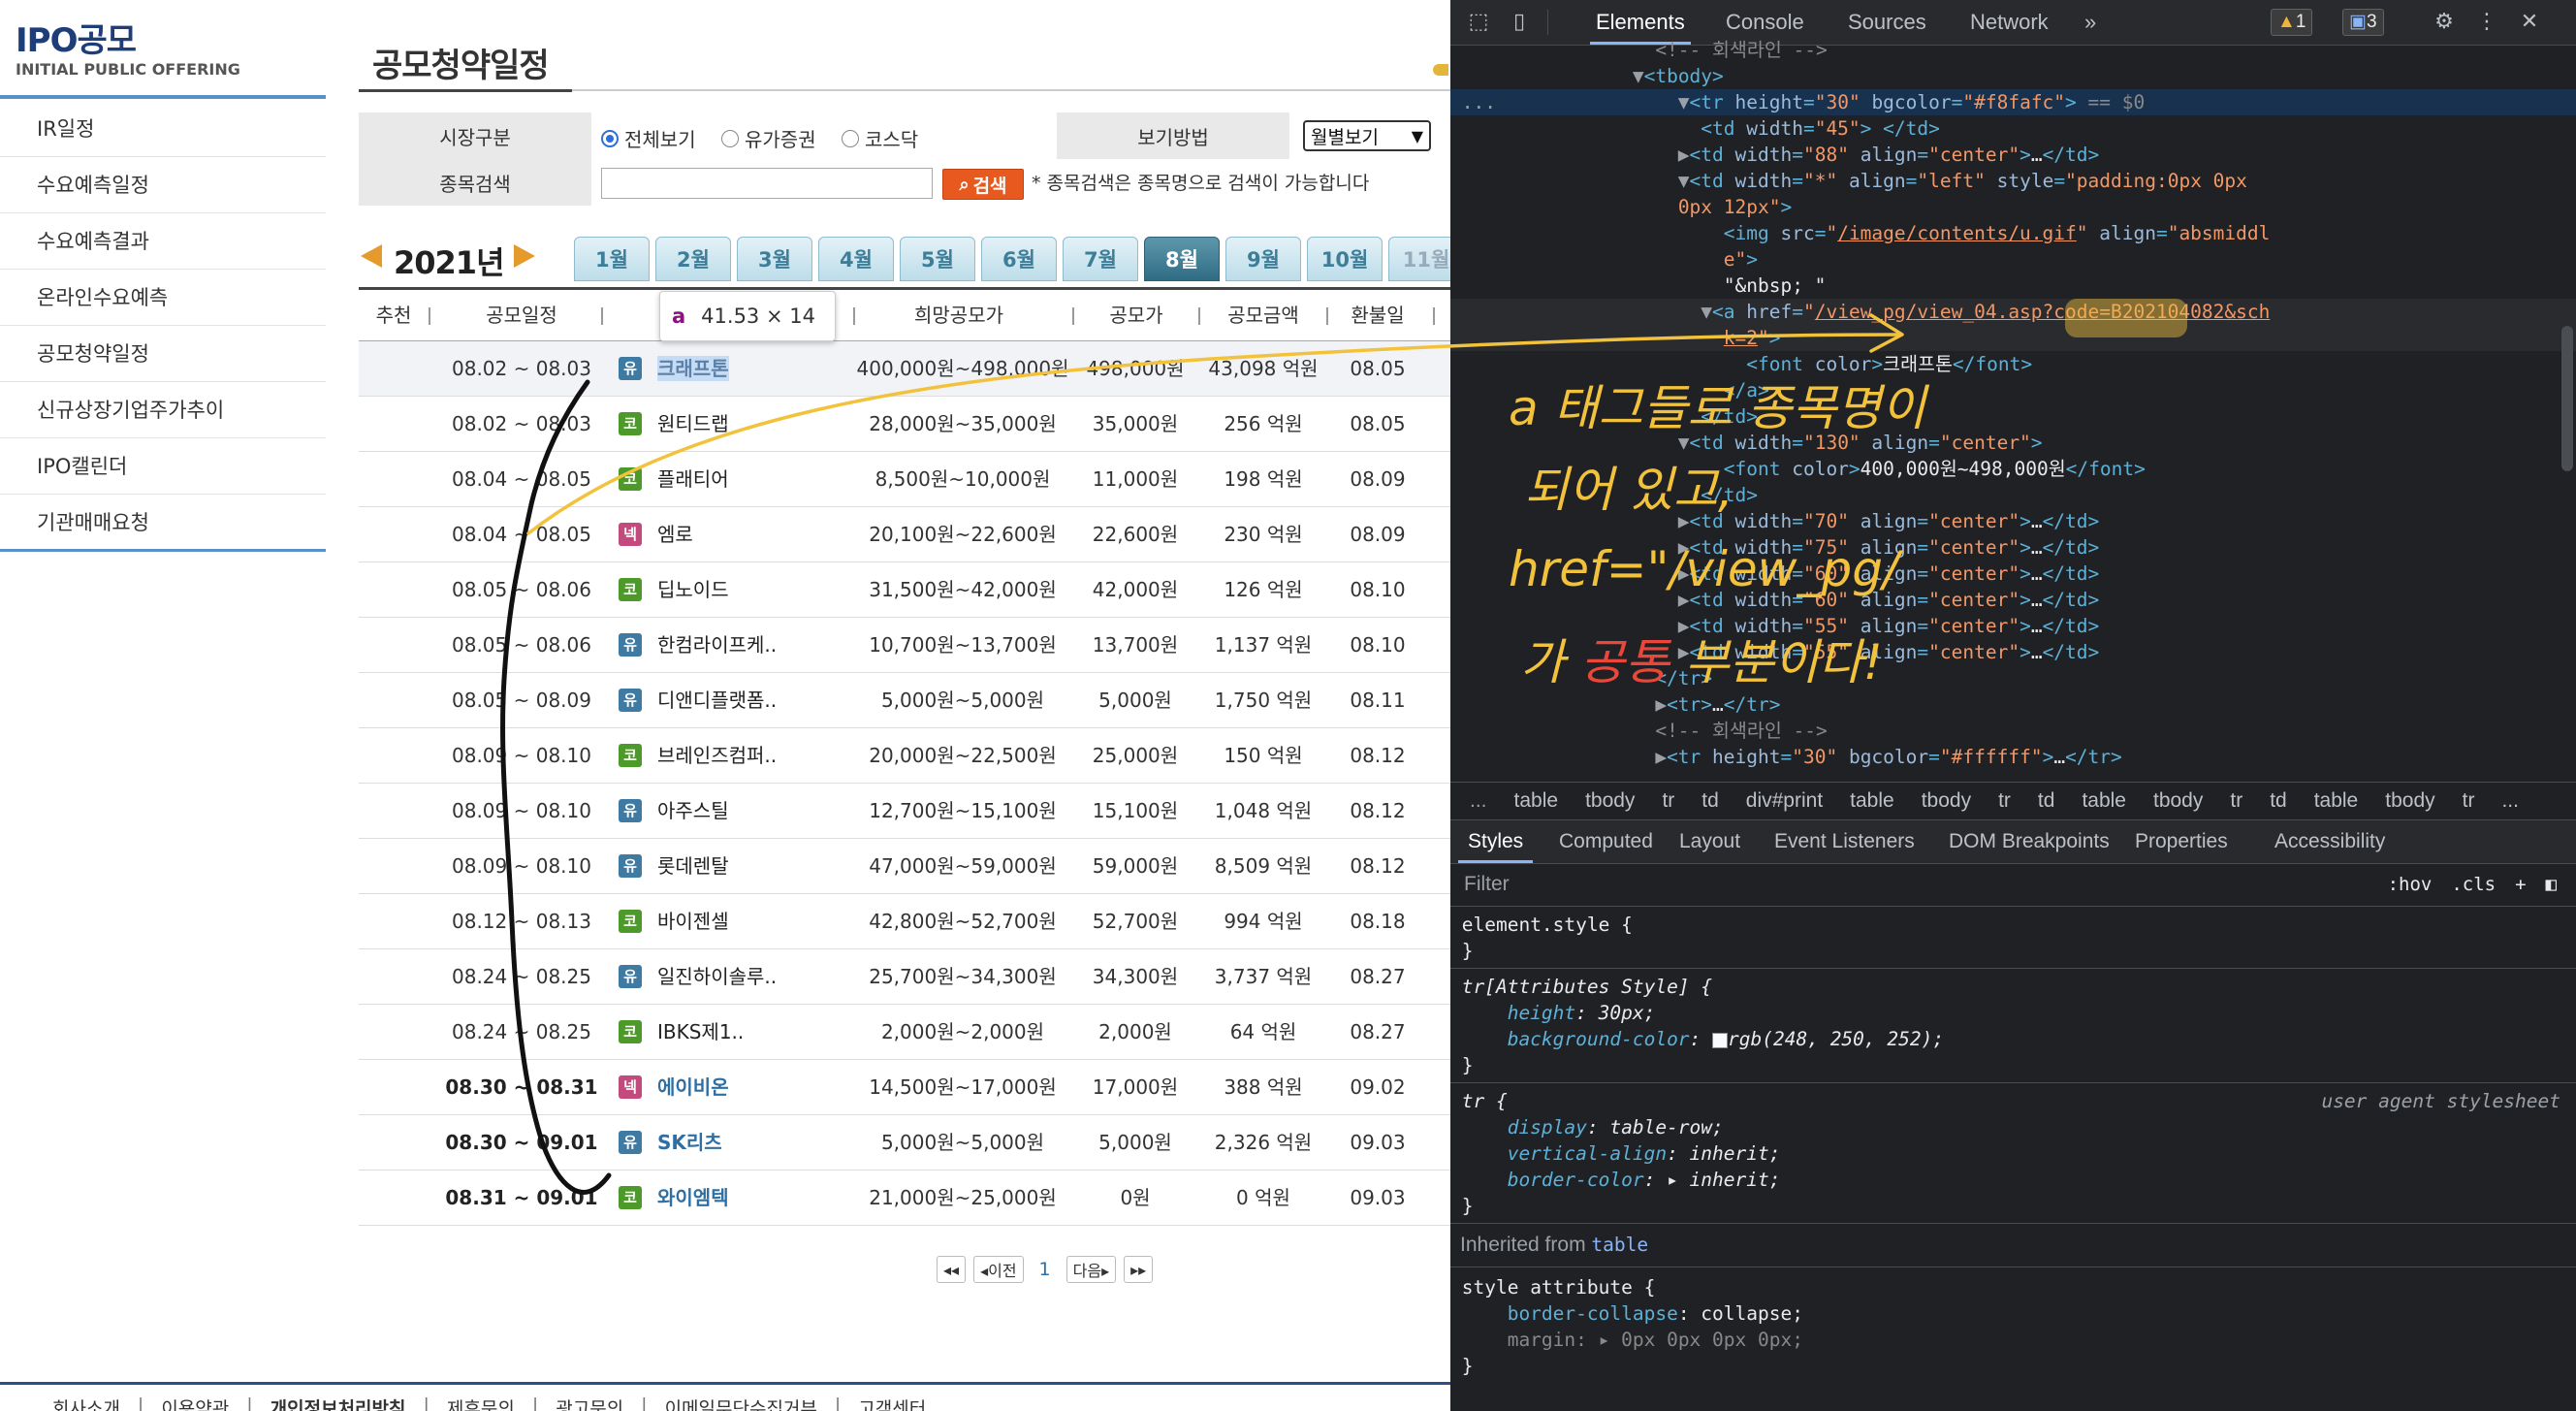 This screenshot has height=1411, width=2576. I want to click on hover-state-toggle: :hov, so click(2410, 884).